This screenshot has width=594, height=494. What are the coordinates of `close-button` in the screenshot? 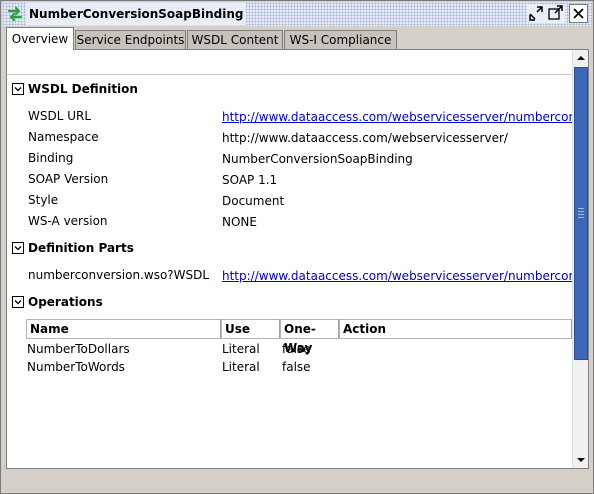 It's located at (578, 13).